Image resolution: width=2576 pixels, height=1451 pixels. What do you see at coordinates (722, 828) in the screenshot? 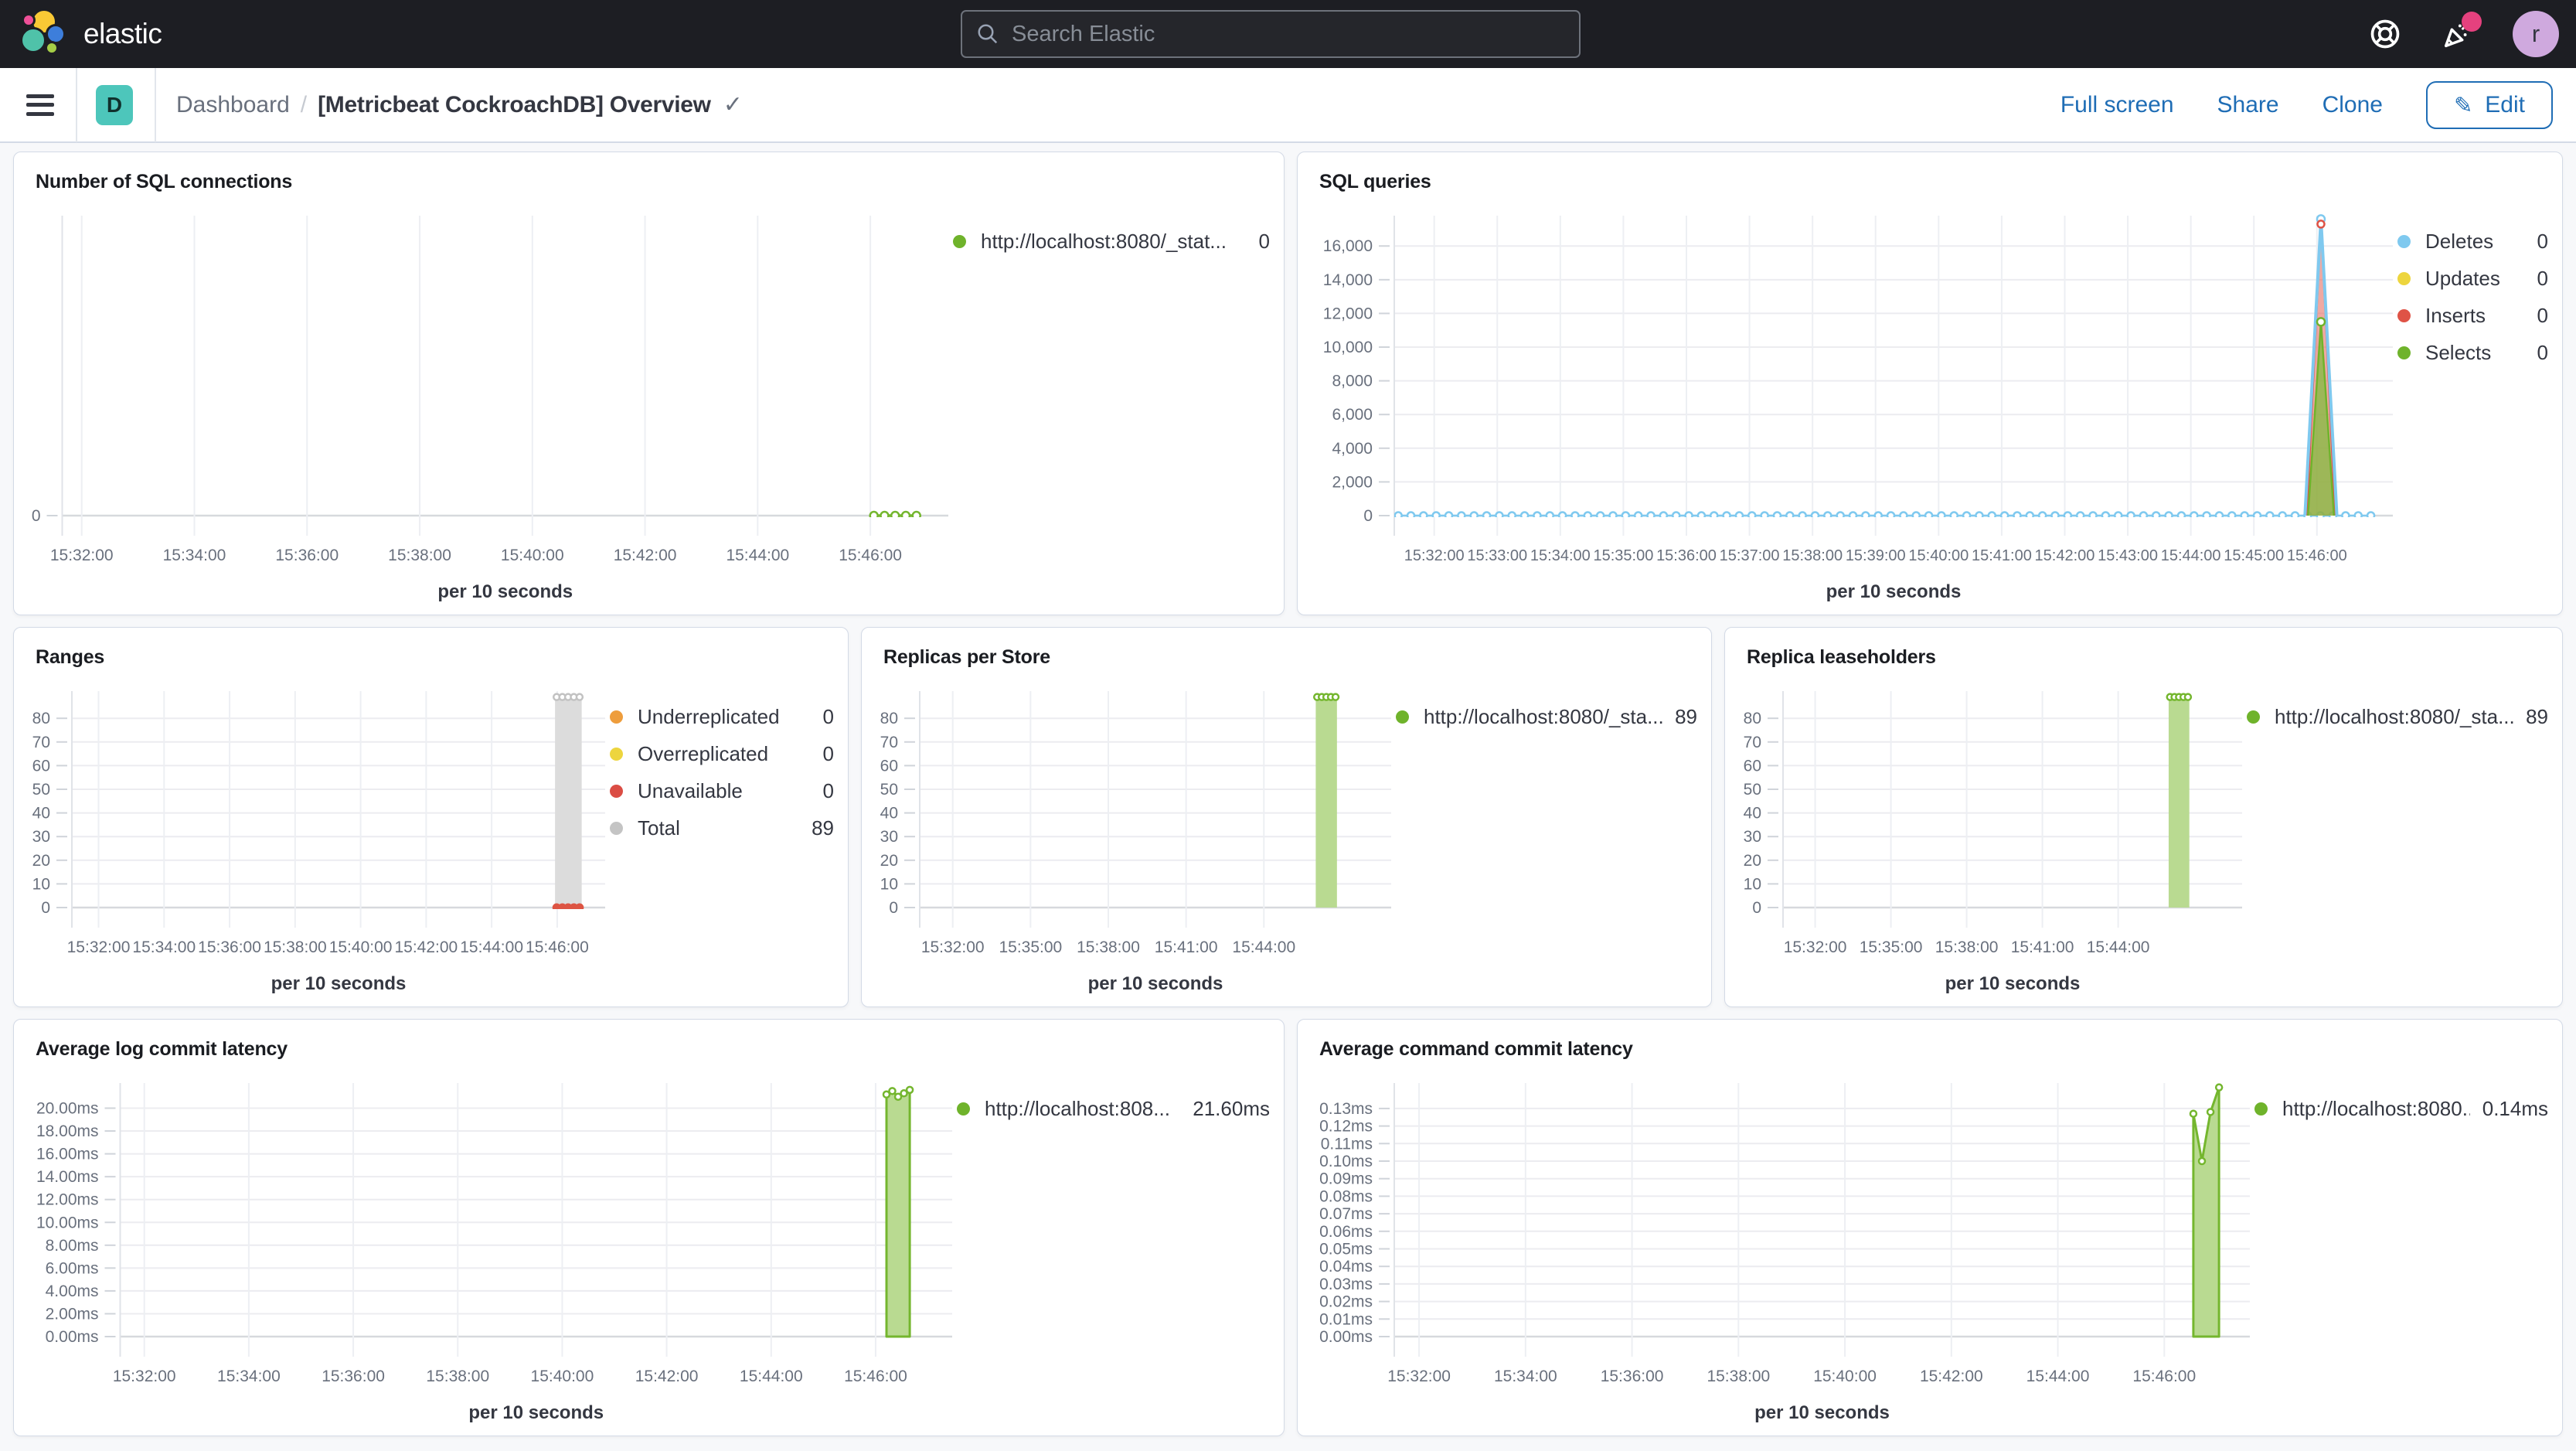
I see `legend-item: Total 89` at bounding box center [722, 828].